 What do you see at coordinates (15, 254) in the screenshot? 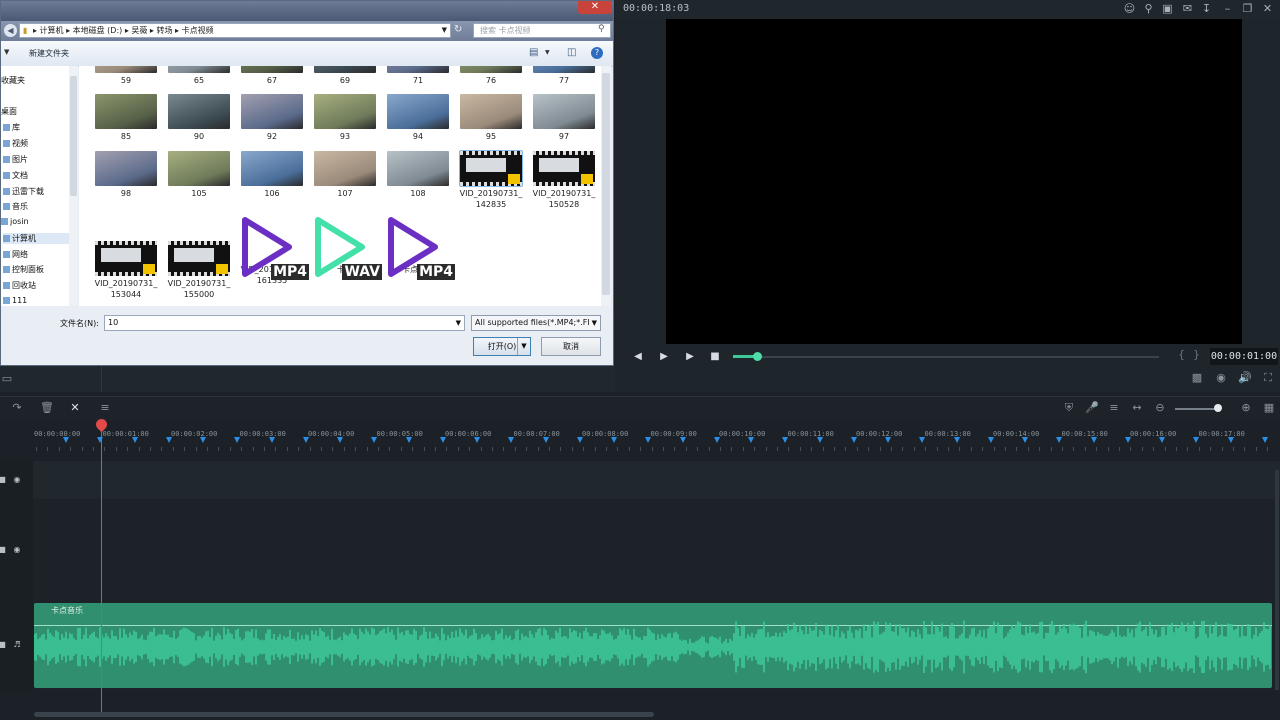
I see `nav-item: 网络` at bounding box center [15, 254].